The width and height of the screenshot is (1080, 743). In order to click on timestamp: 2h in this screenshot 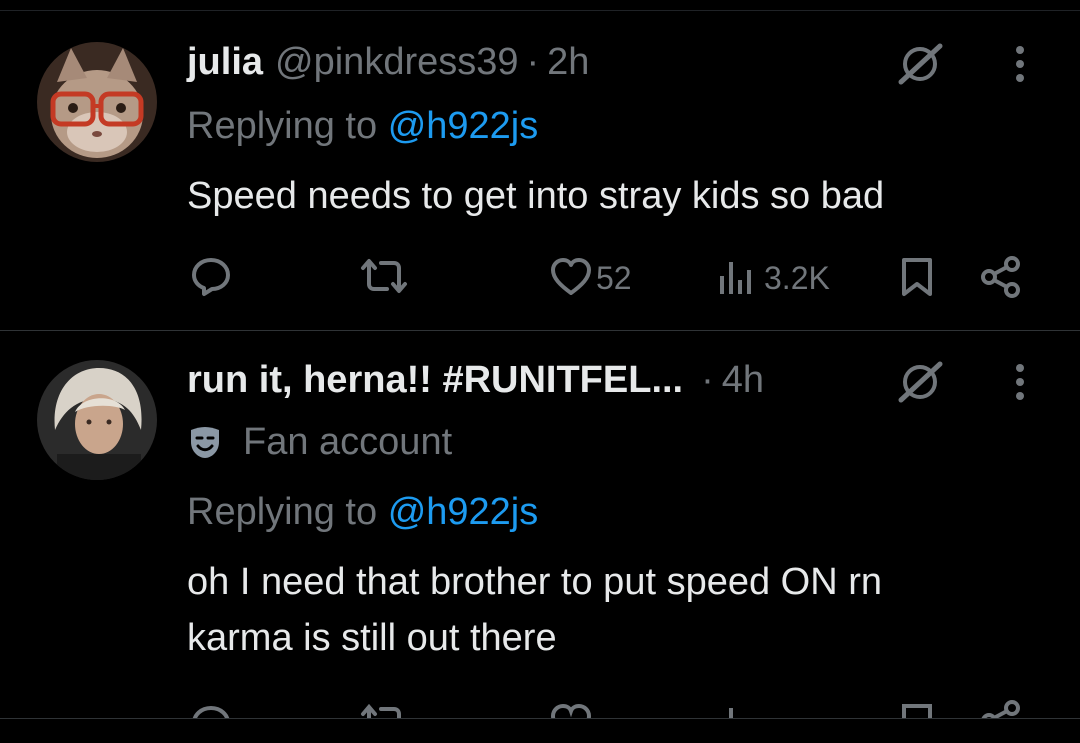, I will do `click(568, 62)`.